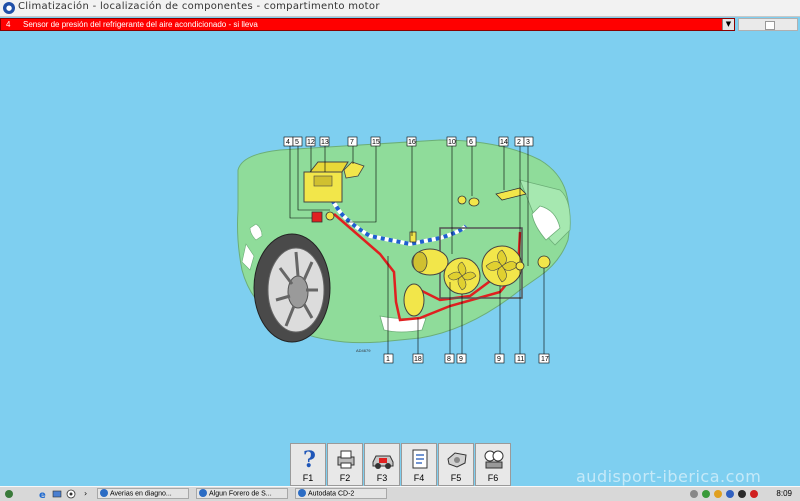 The width and height of the screenshot is (800, 501). Describe the element at coordinates (420, 459) in the screenshot. I see `document-icon` at that location.